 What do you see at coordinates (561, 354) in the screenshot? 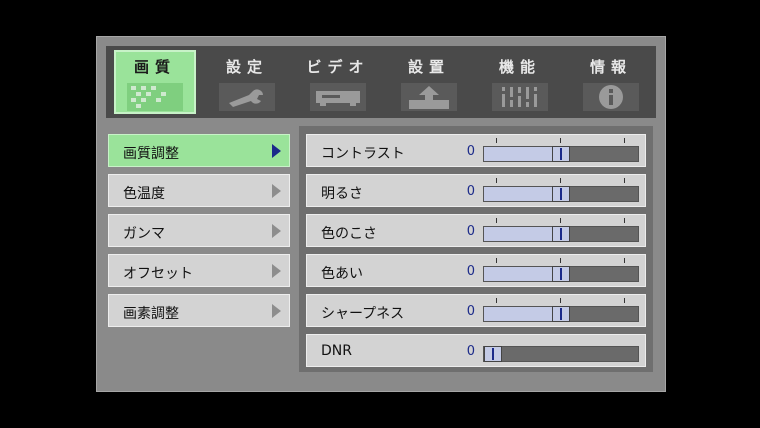
I see `dnr-slider` at bounding box center [561, 354].